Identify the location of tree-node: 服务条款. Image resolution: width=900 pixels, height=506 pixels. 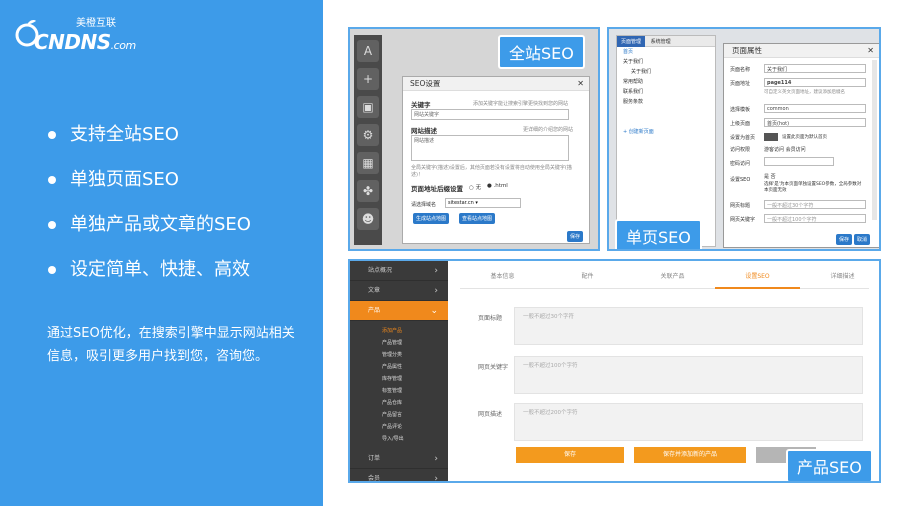
(666, 102).